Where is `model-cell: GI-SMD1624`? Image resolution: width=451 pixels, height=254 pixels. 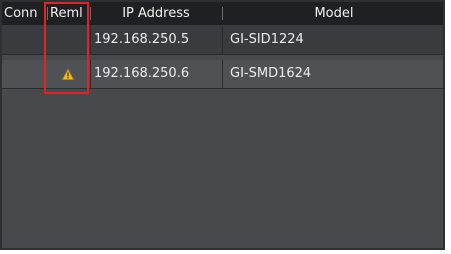 model-cell: GI-SMD1624 is located at coordinates (271, 73).